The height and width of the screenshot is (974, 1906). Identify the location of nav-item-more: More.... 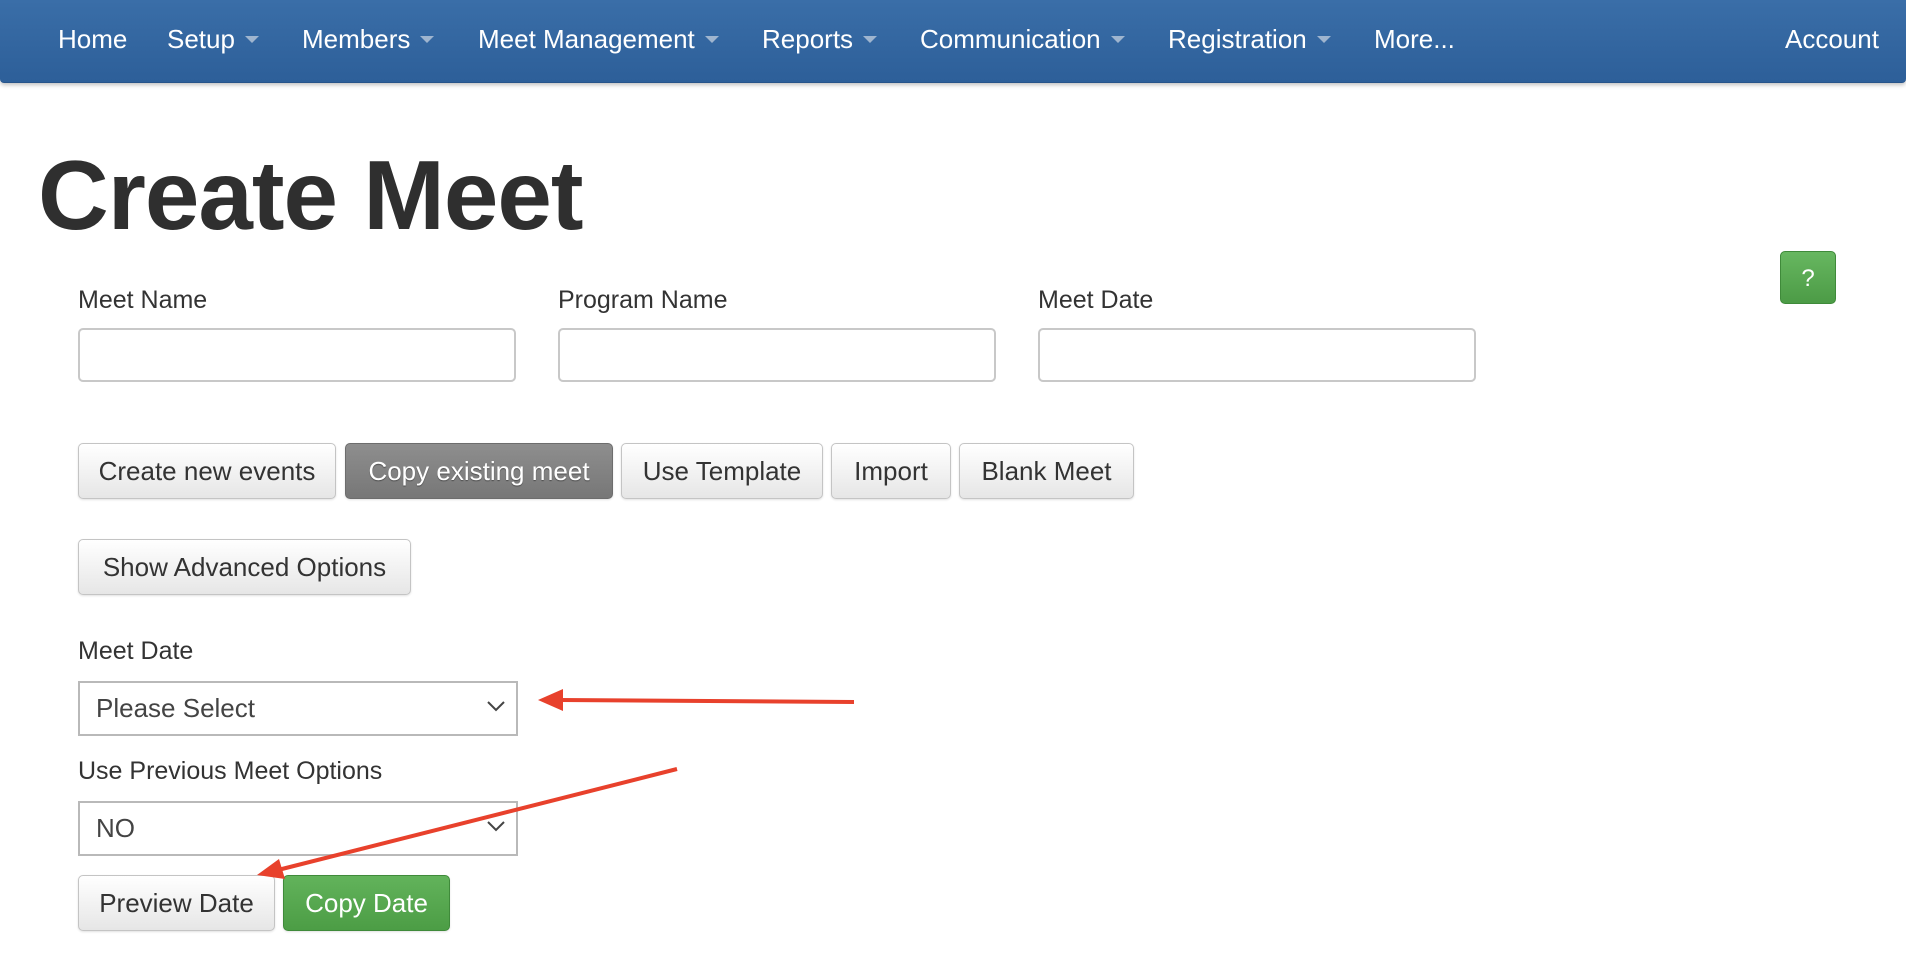
(1414, 39).